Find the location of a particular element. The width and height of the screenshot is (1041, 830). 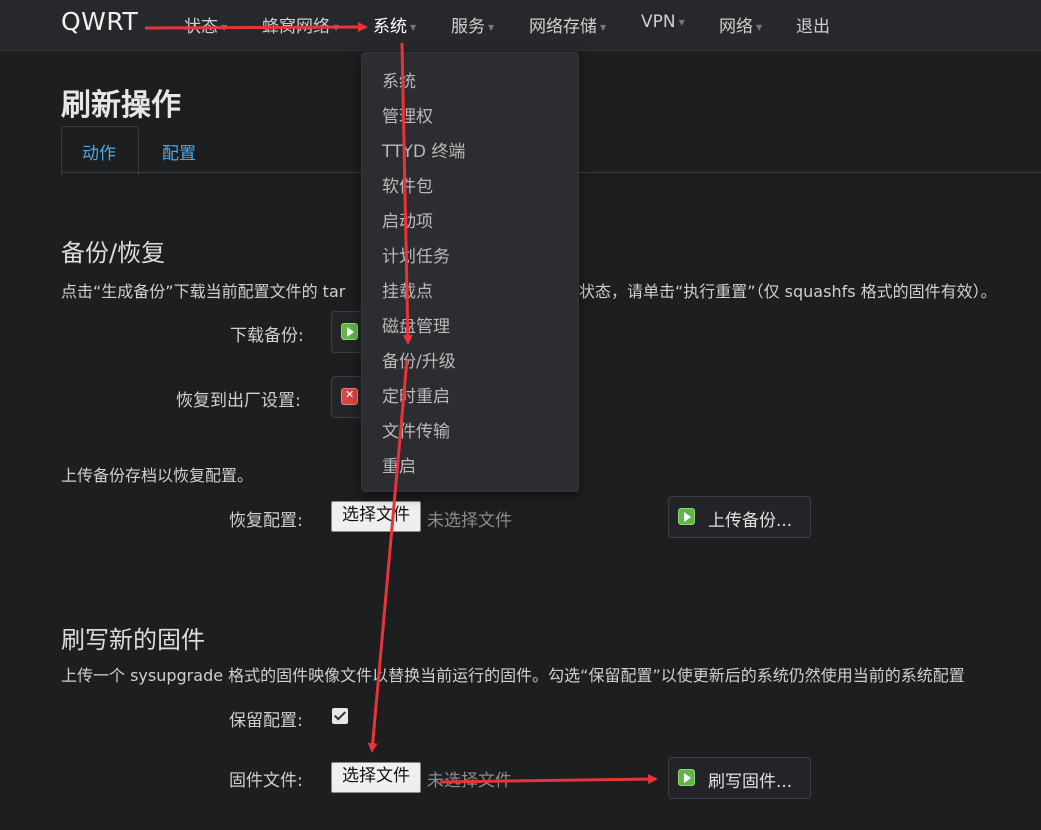

nav-vpn: VPN ▼ is located at coordinates (663, 22).